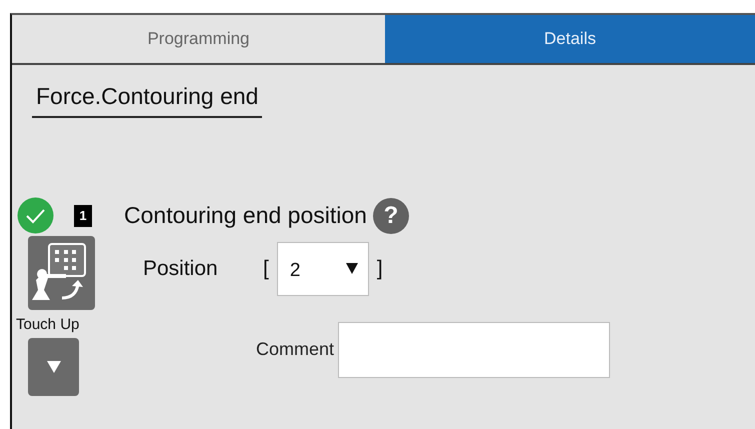 This screenshot has width=755, height=429. What do you see at coordinates (83, 215) in the screenshot?
I see `step-number: 1` at bounding box center [83, 215].